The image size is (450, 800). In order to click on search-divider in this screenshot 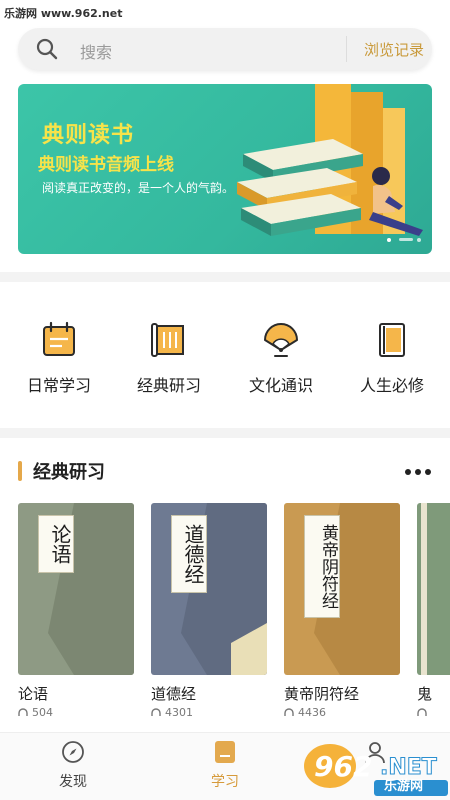, I will do `click(346, 49)`.